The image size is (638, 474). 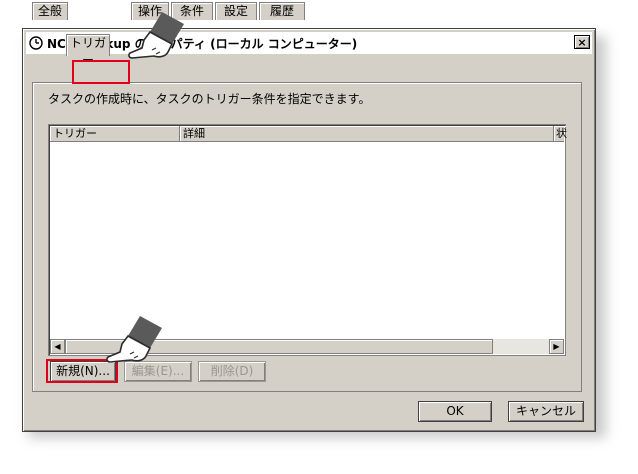 What do you see at coordinates (455, 411) in the screenshot?
I see `ok-button: OK` at bounding box center [455, 411].